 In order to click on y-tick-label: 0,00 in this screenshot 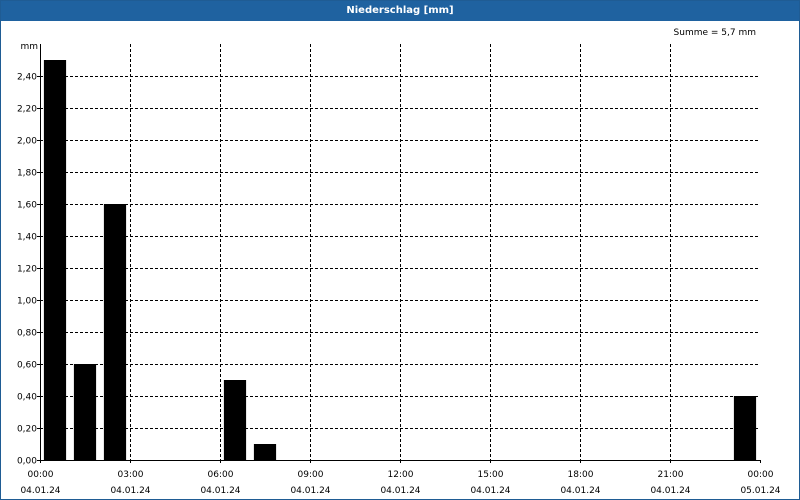, I will do `click(27, 462)`.